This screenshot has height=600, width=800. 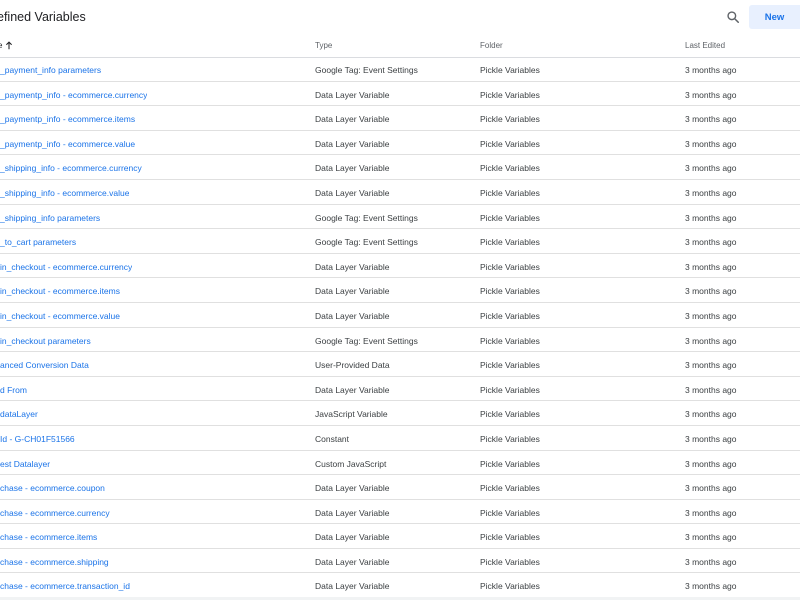 I want to click on sort-ascending-icon, so click(x=9, y=45).